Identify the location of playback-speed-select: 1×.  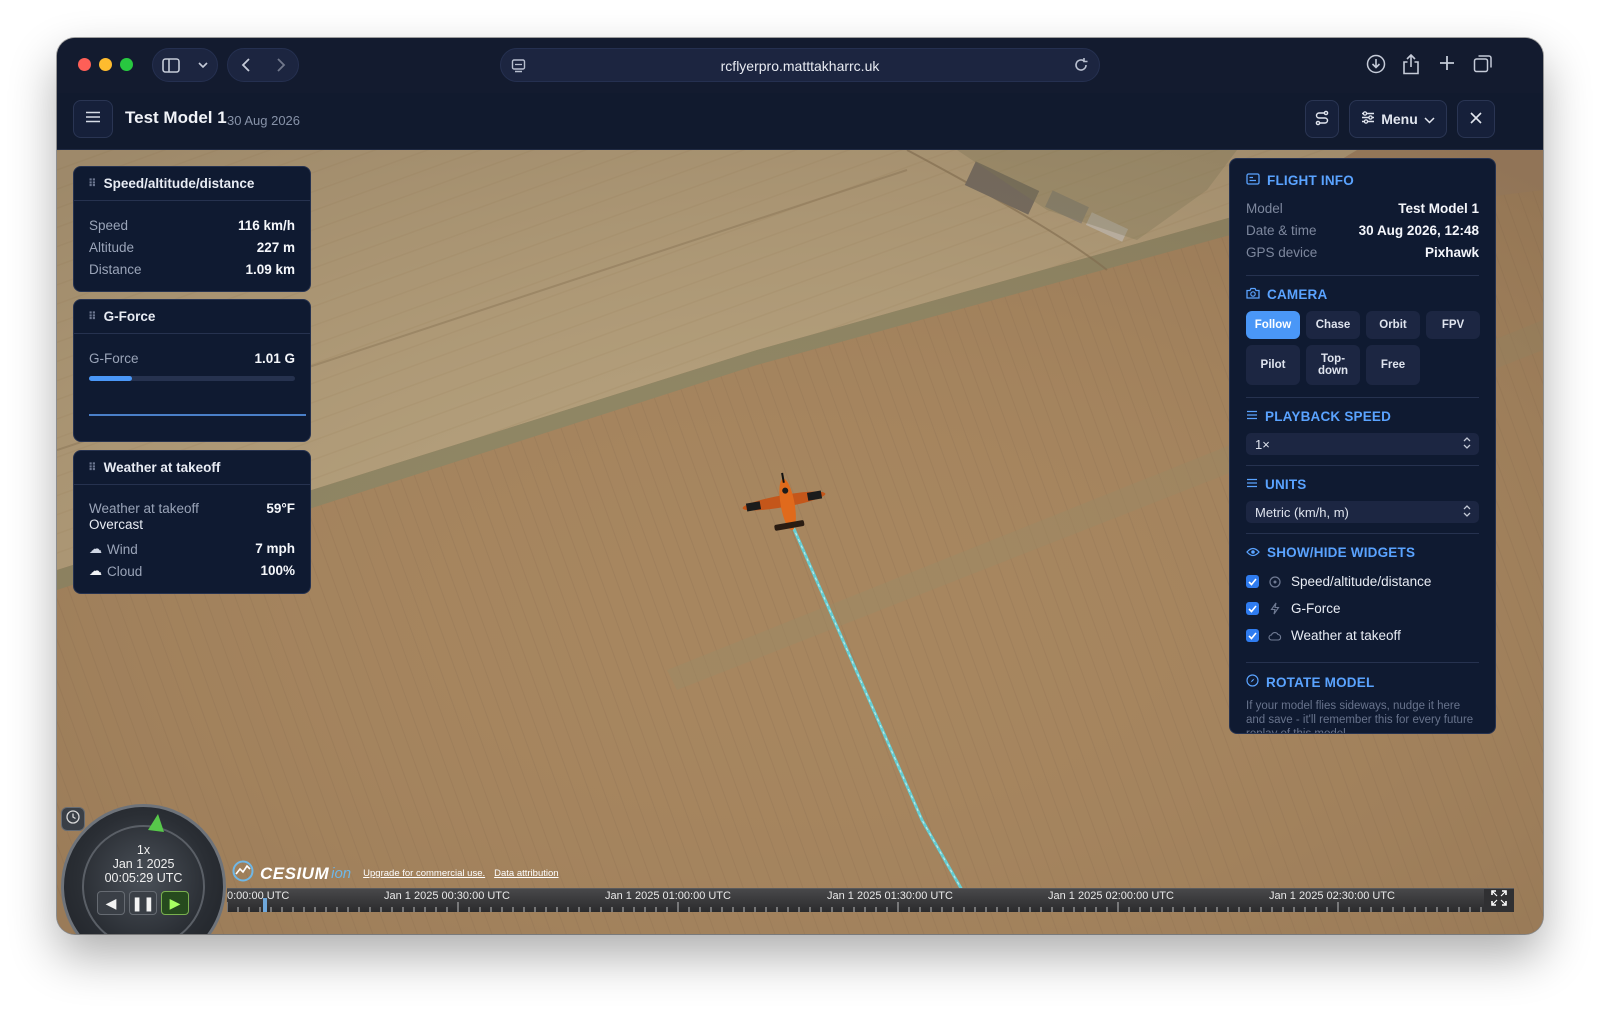
(1362, 444).